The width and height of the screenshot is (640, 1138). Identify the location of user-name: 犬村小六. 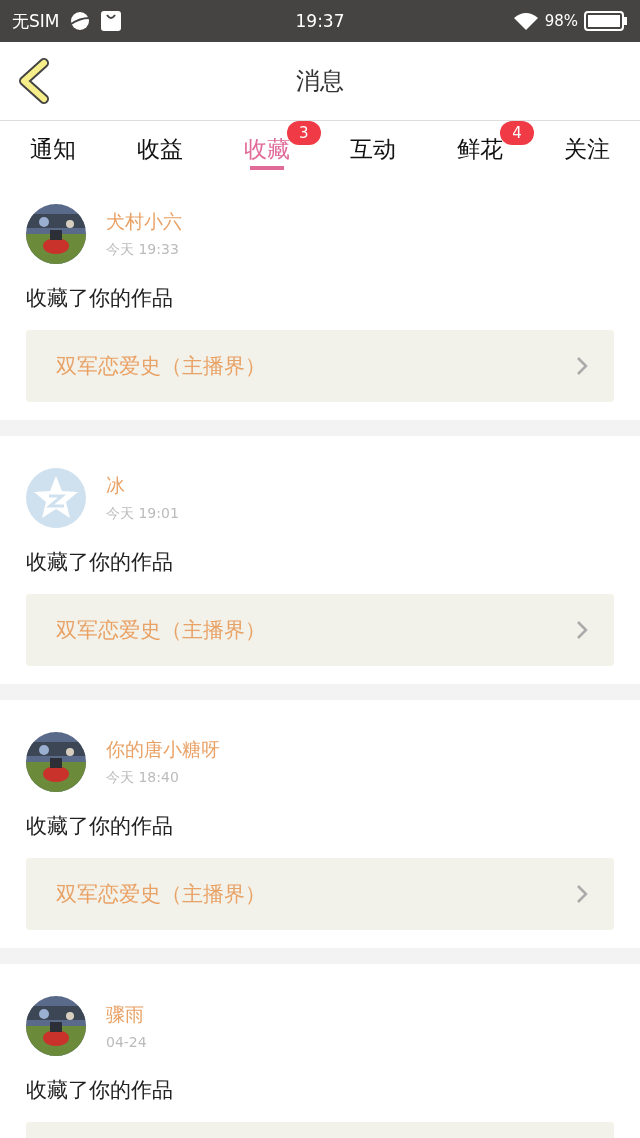
(144, 222).